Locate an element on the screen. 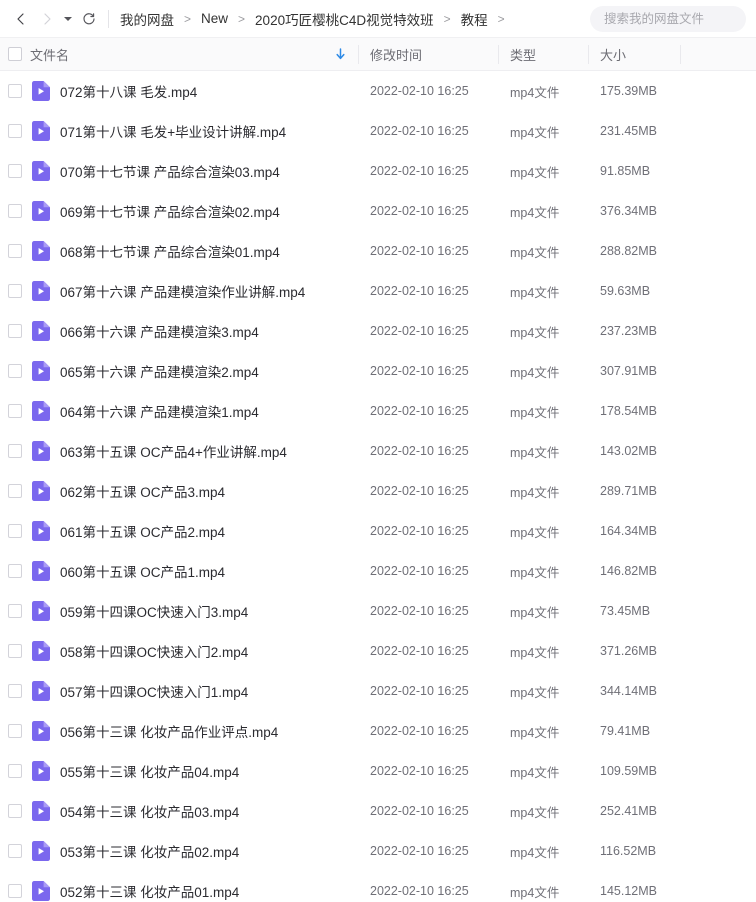 The height and width of the screenshot is (902, 756). select-all-checkbox is located at coordinates (15, 54).